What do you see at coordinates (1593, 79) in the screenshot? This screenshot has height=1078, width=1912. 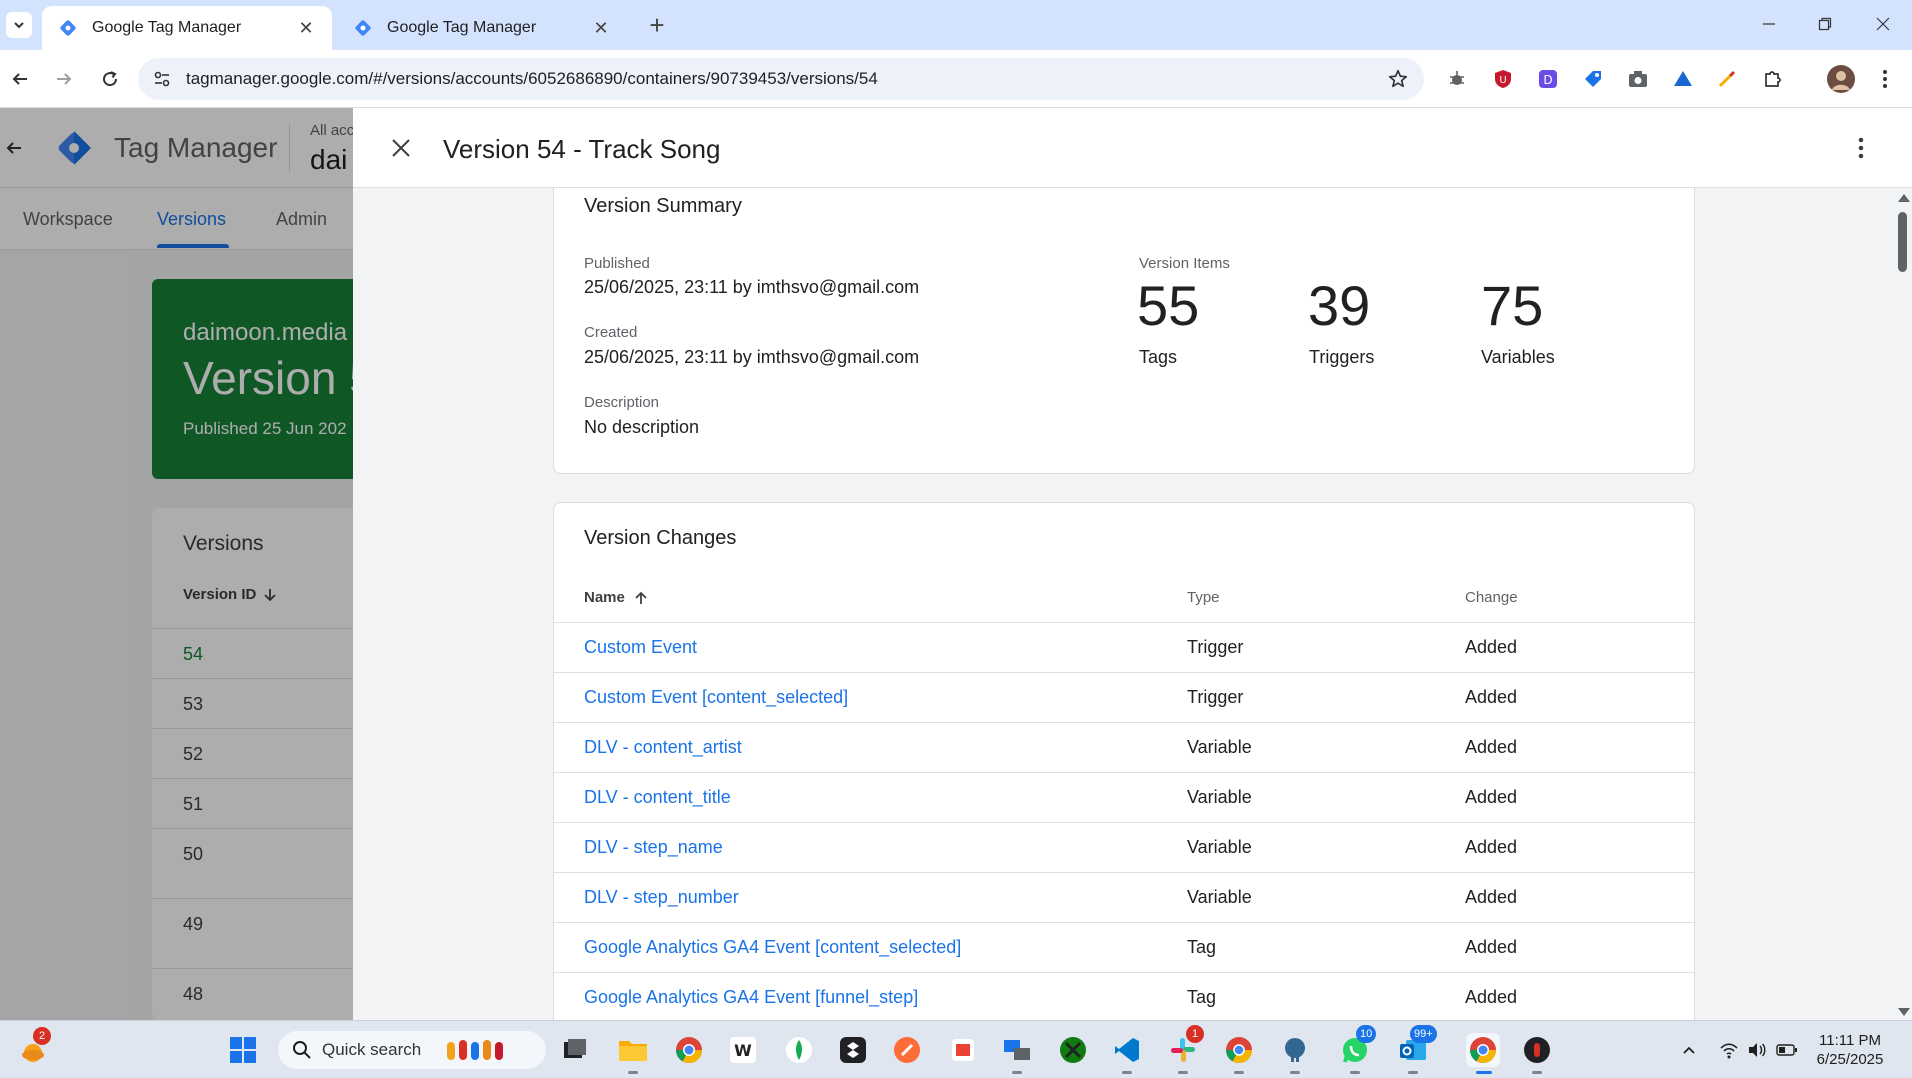 I see `extension-tag-icon` at bounding box center [1593, 79].